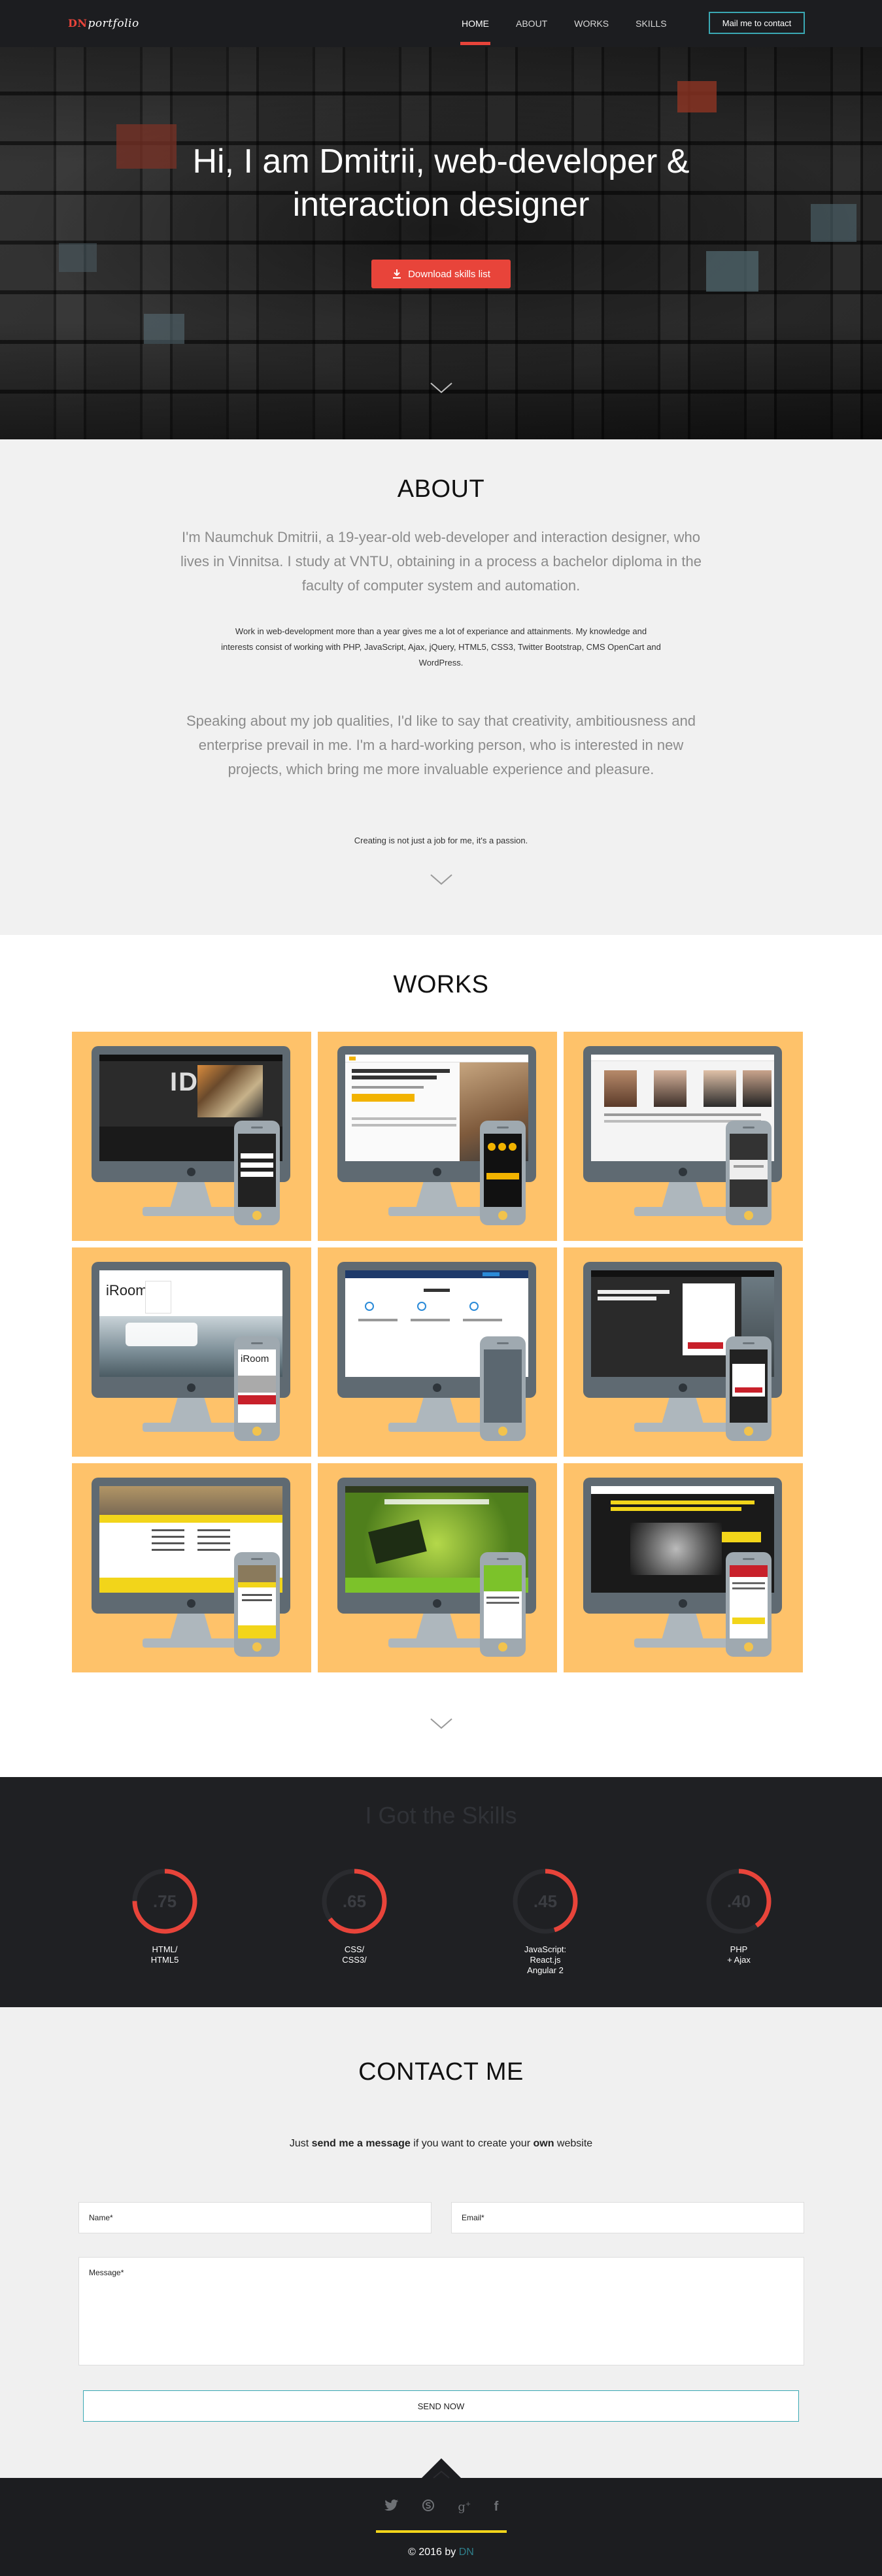 Image resolution: width=882 pixels, height=2576 pixels. I want to click on name-field: Name*, so click(255, 2217).